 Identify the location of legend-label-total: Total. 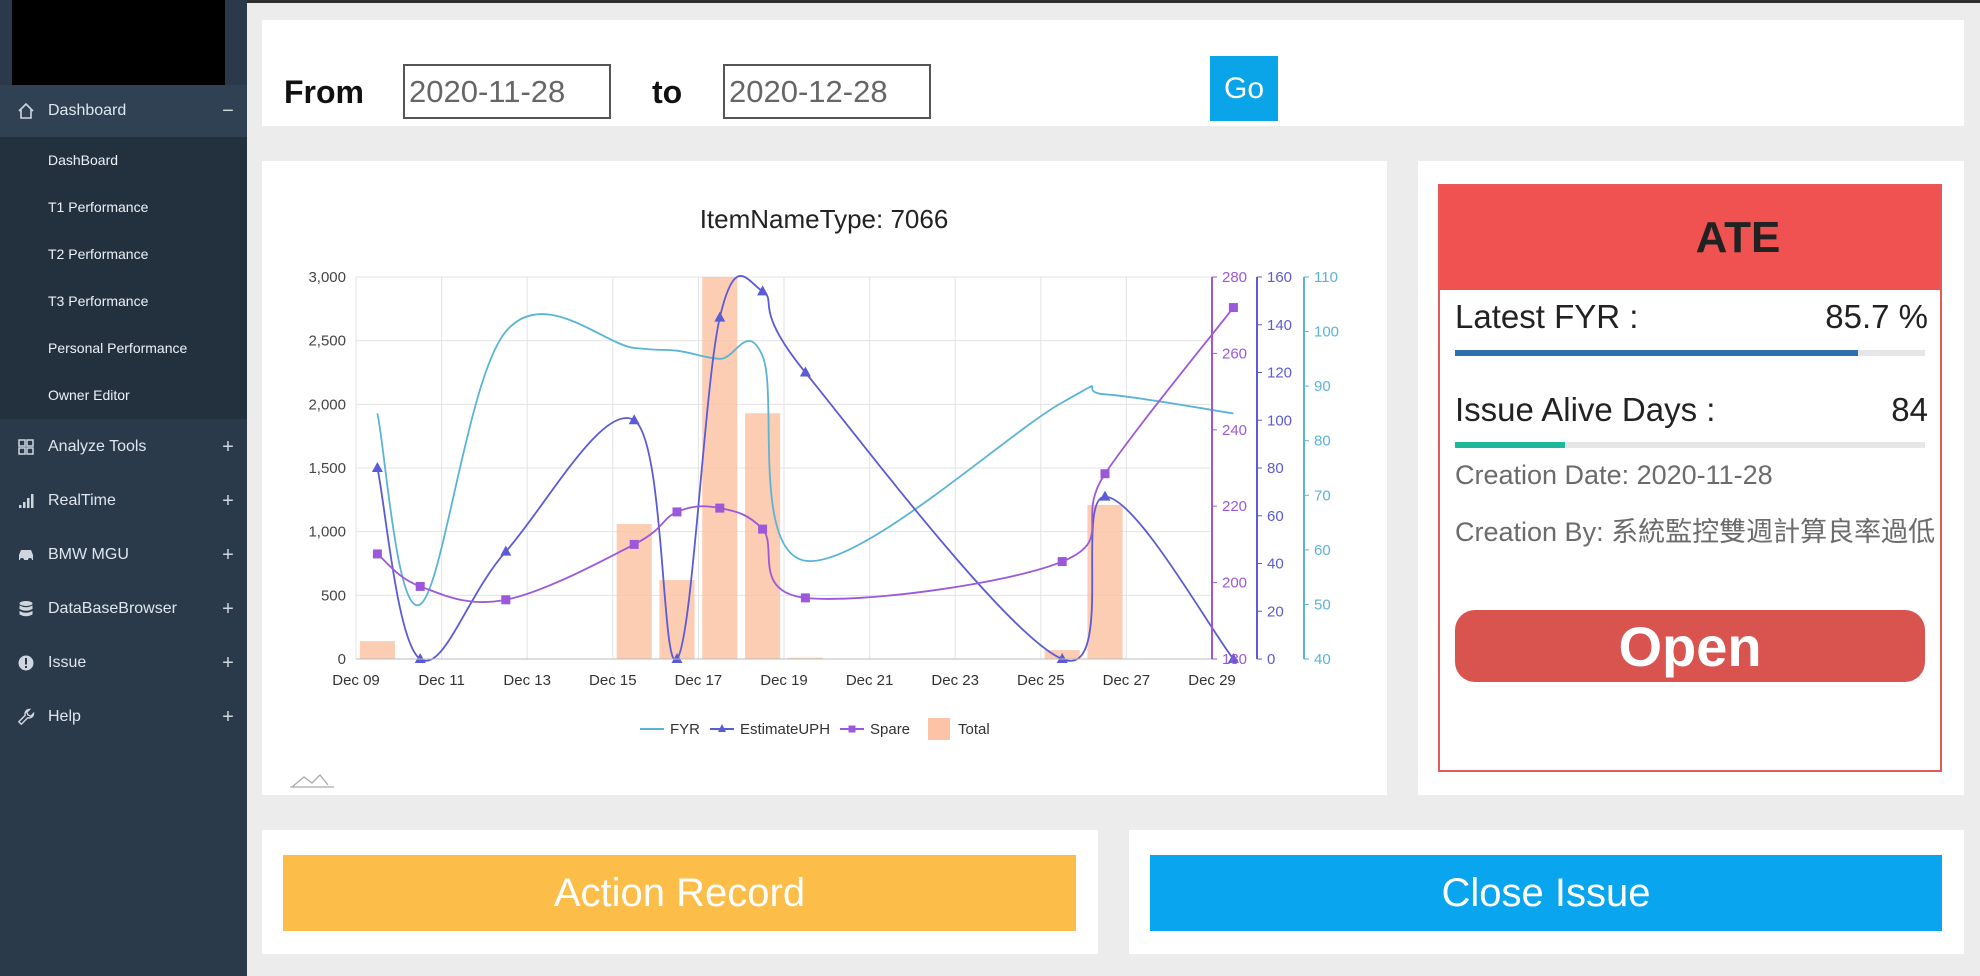
(974, 729).